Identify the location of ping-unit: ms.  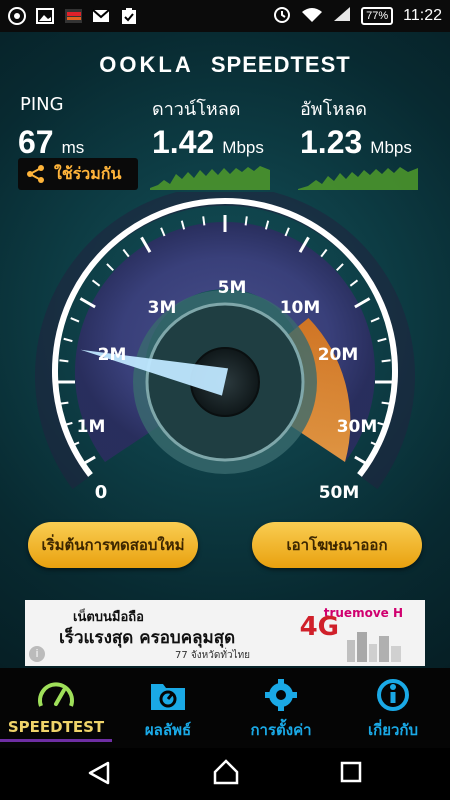
(73, 147).